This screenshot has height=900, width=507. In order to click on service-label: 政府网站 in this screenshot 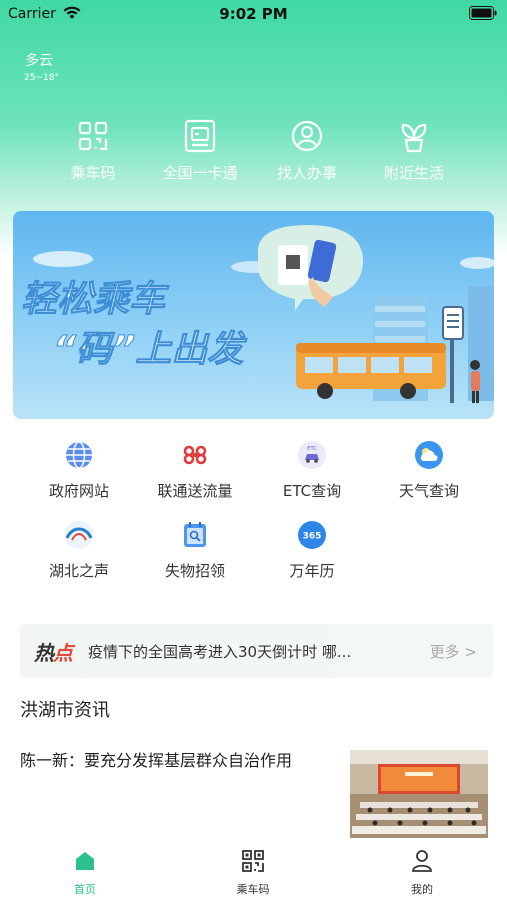, I will do `click(78, 491)`.